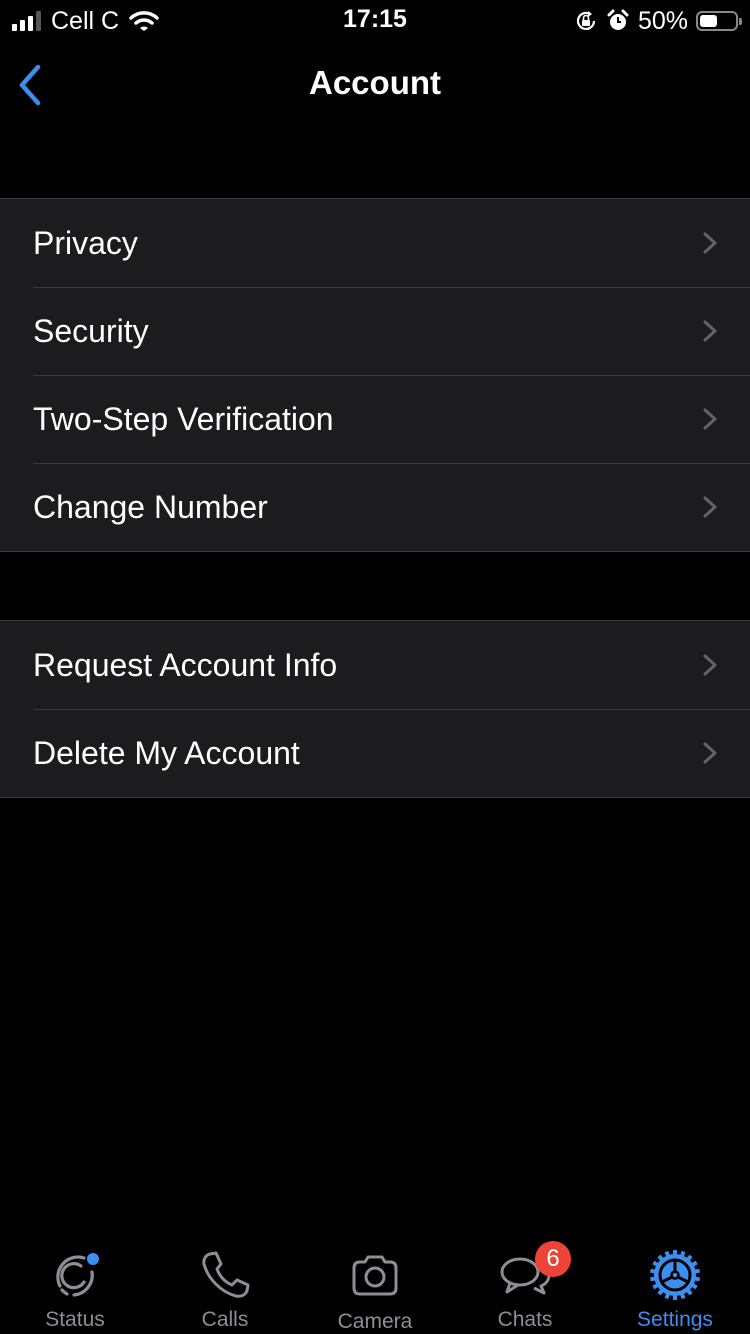 The width and height of the screenshot is (750, 1334). What do you see at coordinates (375, 82) in the screenshot?
I see `page-title: Account` at bounding box center [375, 82].